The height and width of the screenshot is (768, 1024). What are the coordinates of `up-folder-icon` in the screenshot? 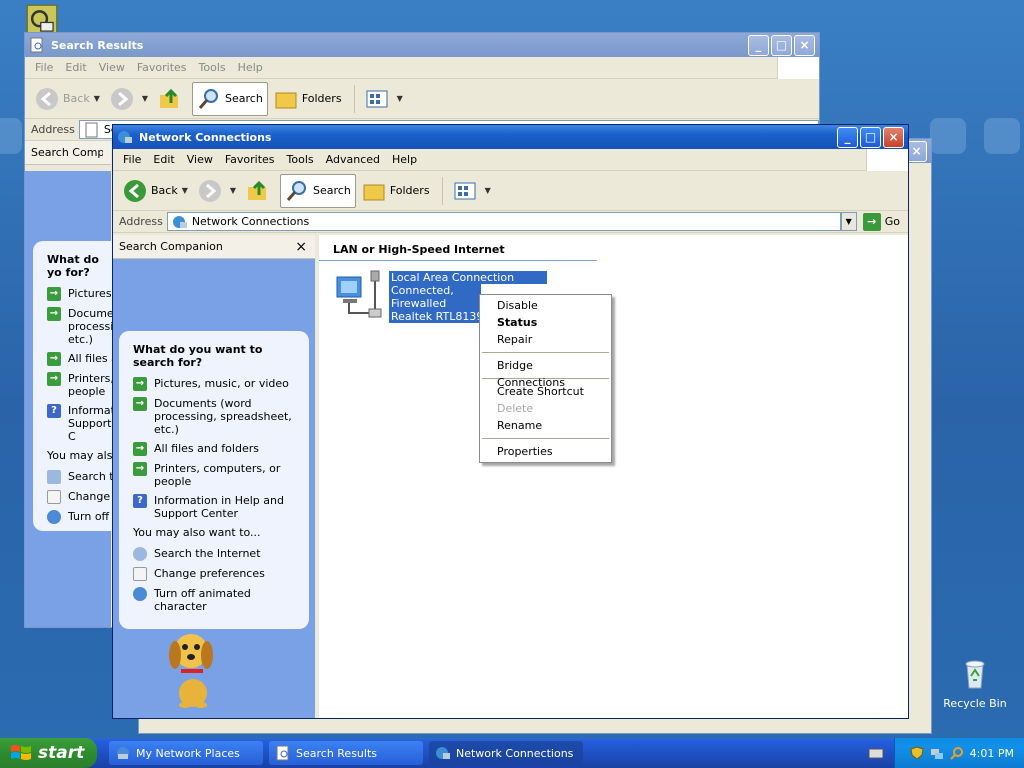 It's located at (169, 98).